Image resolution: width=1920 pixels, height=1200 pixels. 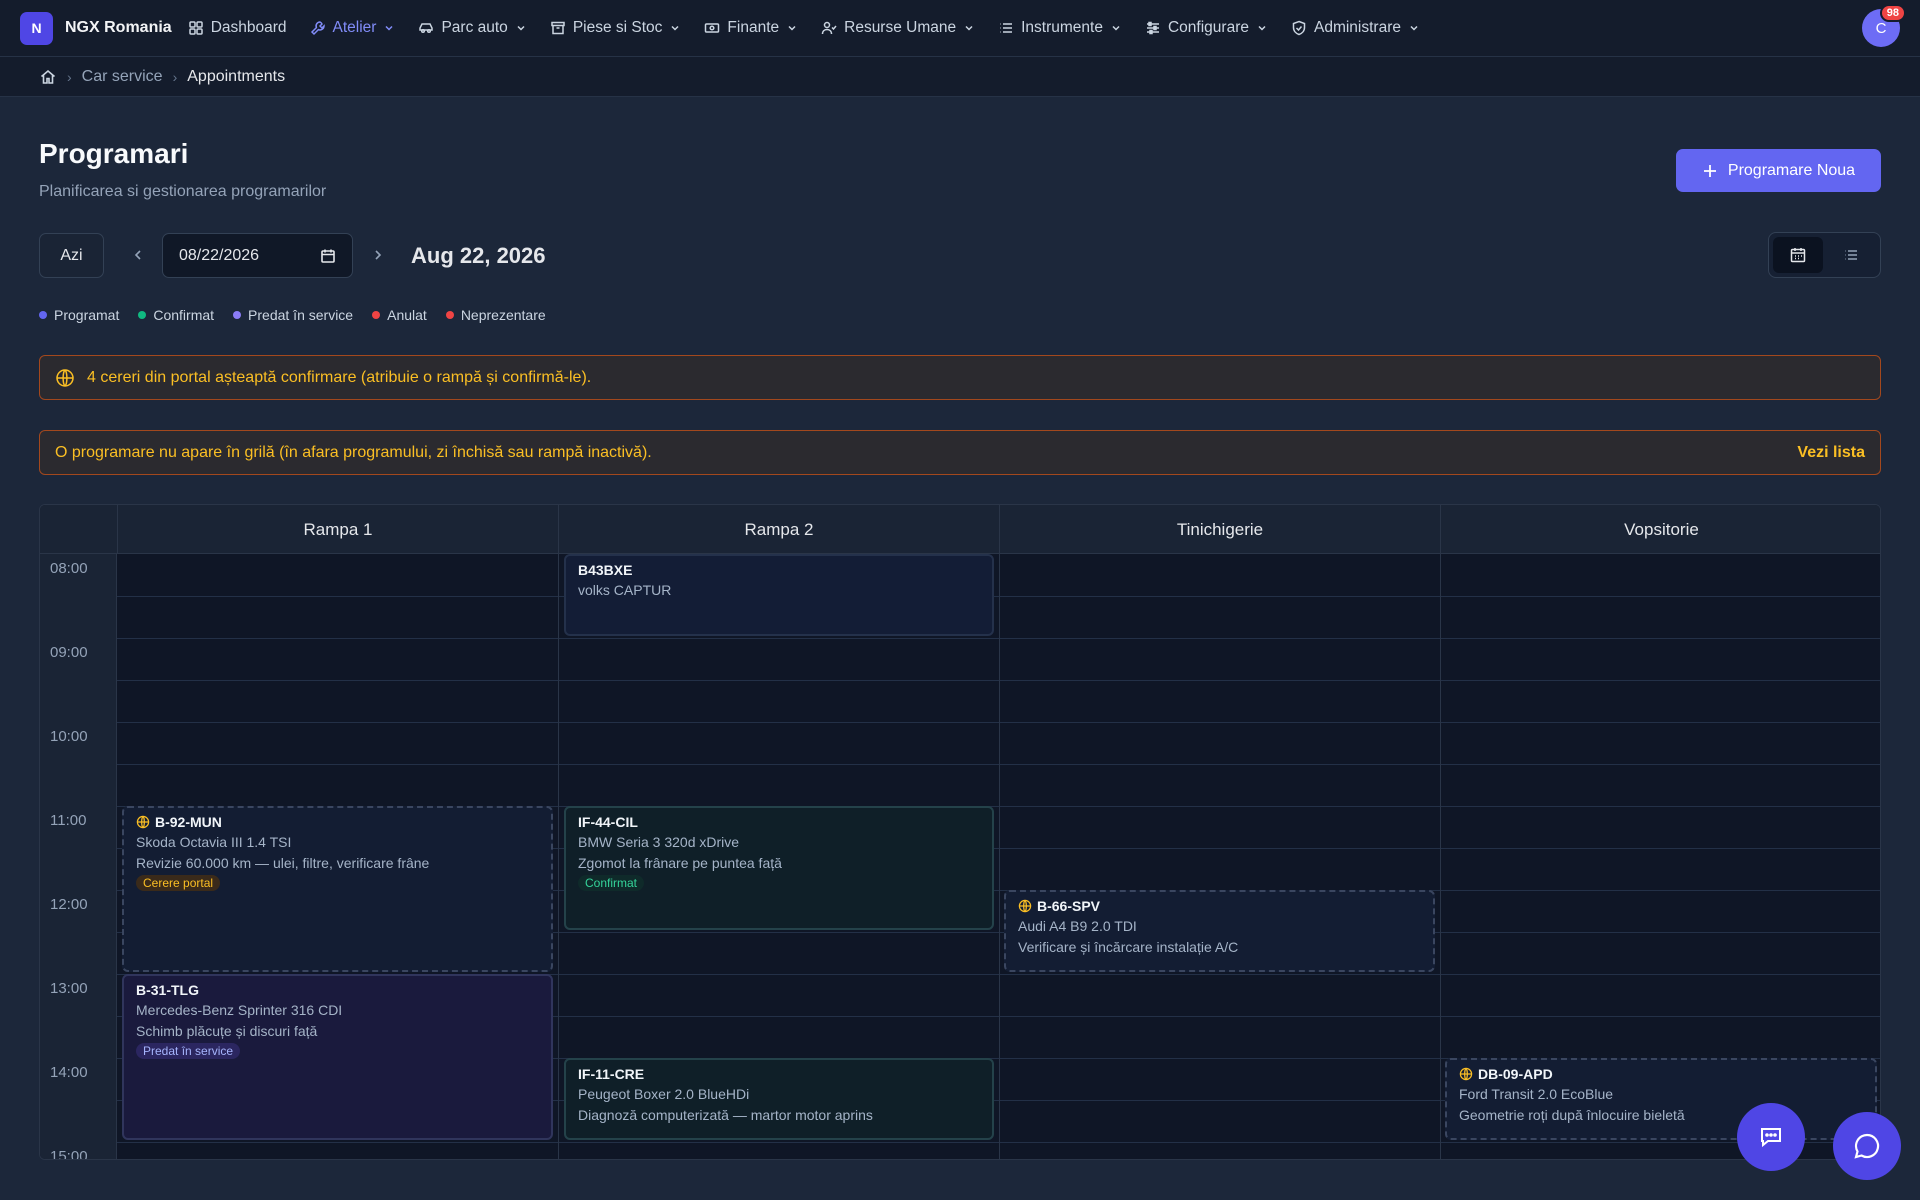 I want to click on nav-resurse-umane: Resurse Umane, so click(x=898, y=28).